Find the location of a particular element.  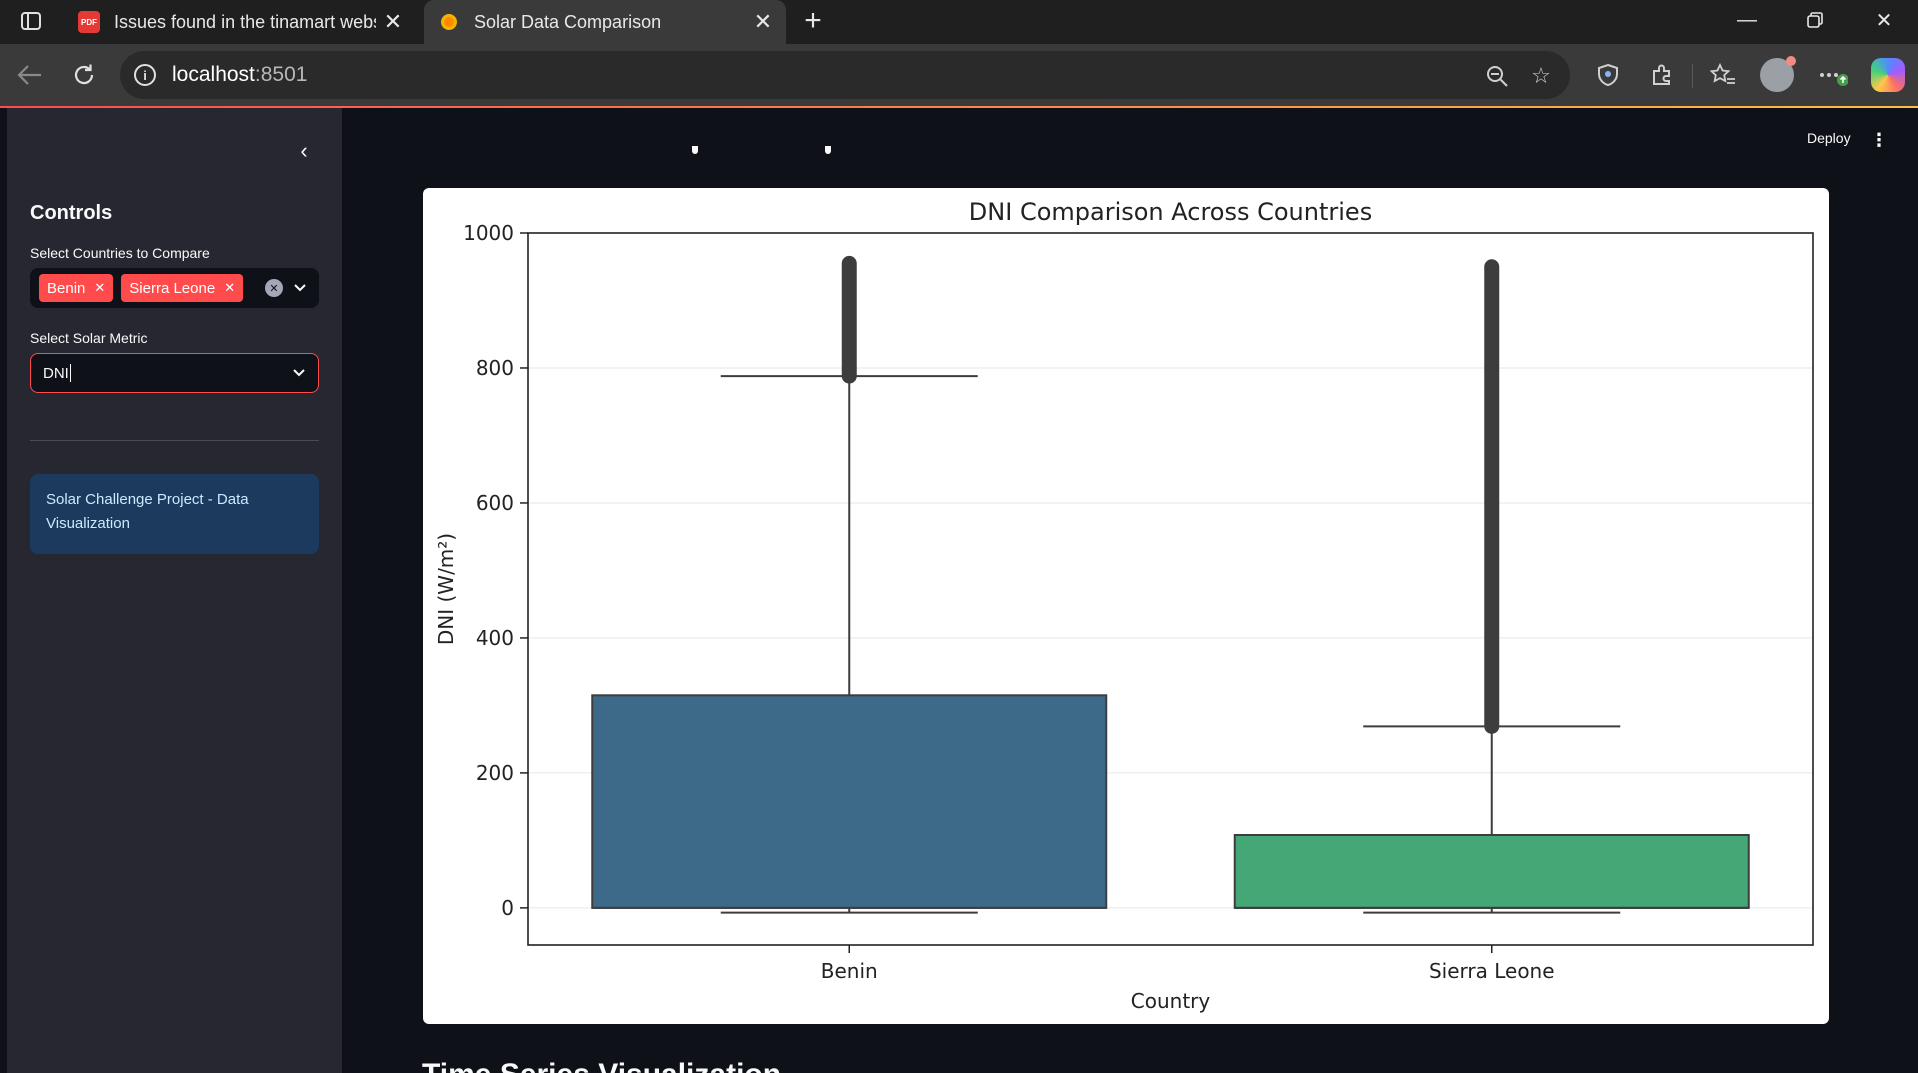

main-menu-icon: ⋮ is located at coordinates (1879, 140).